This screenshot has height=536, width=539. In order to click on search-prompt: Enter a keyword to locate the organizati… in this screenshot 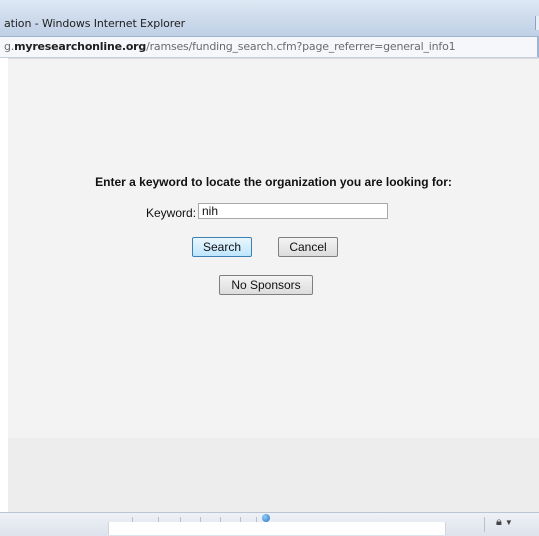, I will do `click(273, 182)`.